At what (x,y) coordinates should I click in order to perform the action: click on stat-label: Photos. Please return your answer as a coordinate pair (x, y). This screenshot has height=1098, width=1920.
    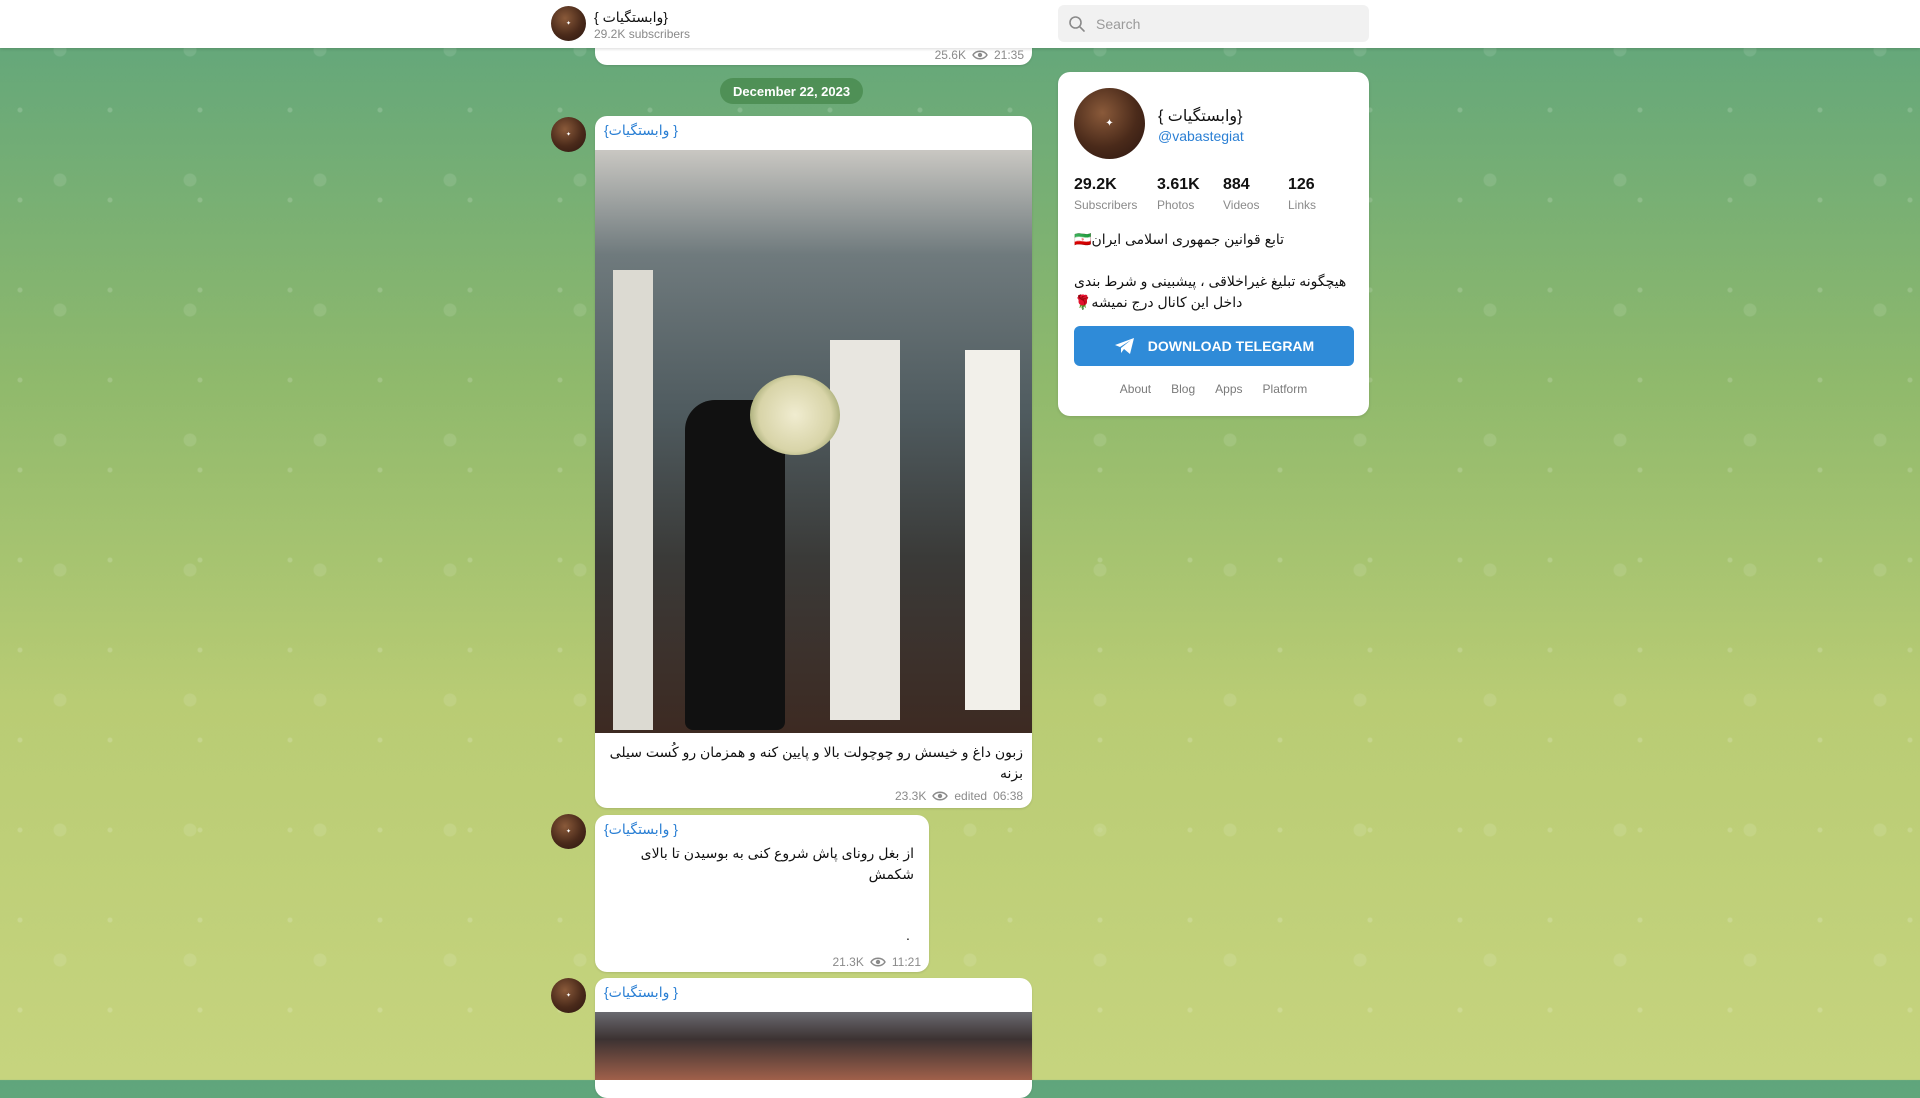
    Looking at the image, I should click on (1176, 205).